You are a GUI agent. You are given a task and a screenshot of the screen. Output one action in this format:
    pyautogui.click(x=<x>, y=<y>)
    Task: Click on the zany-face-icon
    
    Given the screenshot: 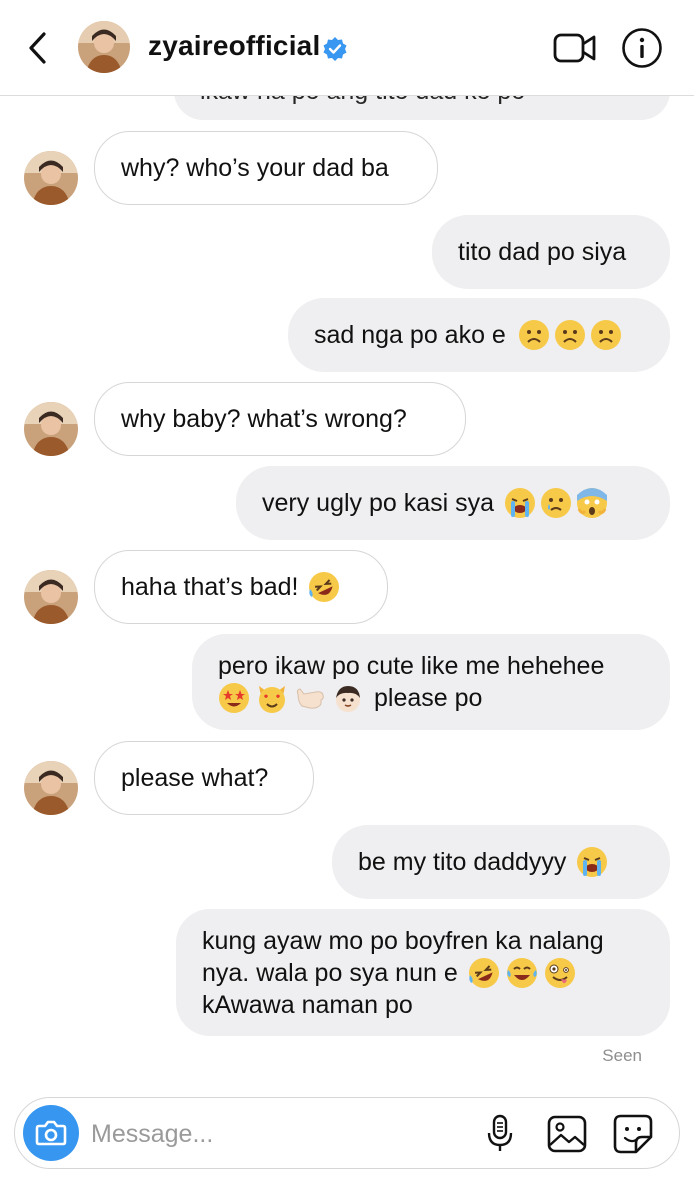 What is the action you would take?
    pyautogui.click(x=559, y=972)
    